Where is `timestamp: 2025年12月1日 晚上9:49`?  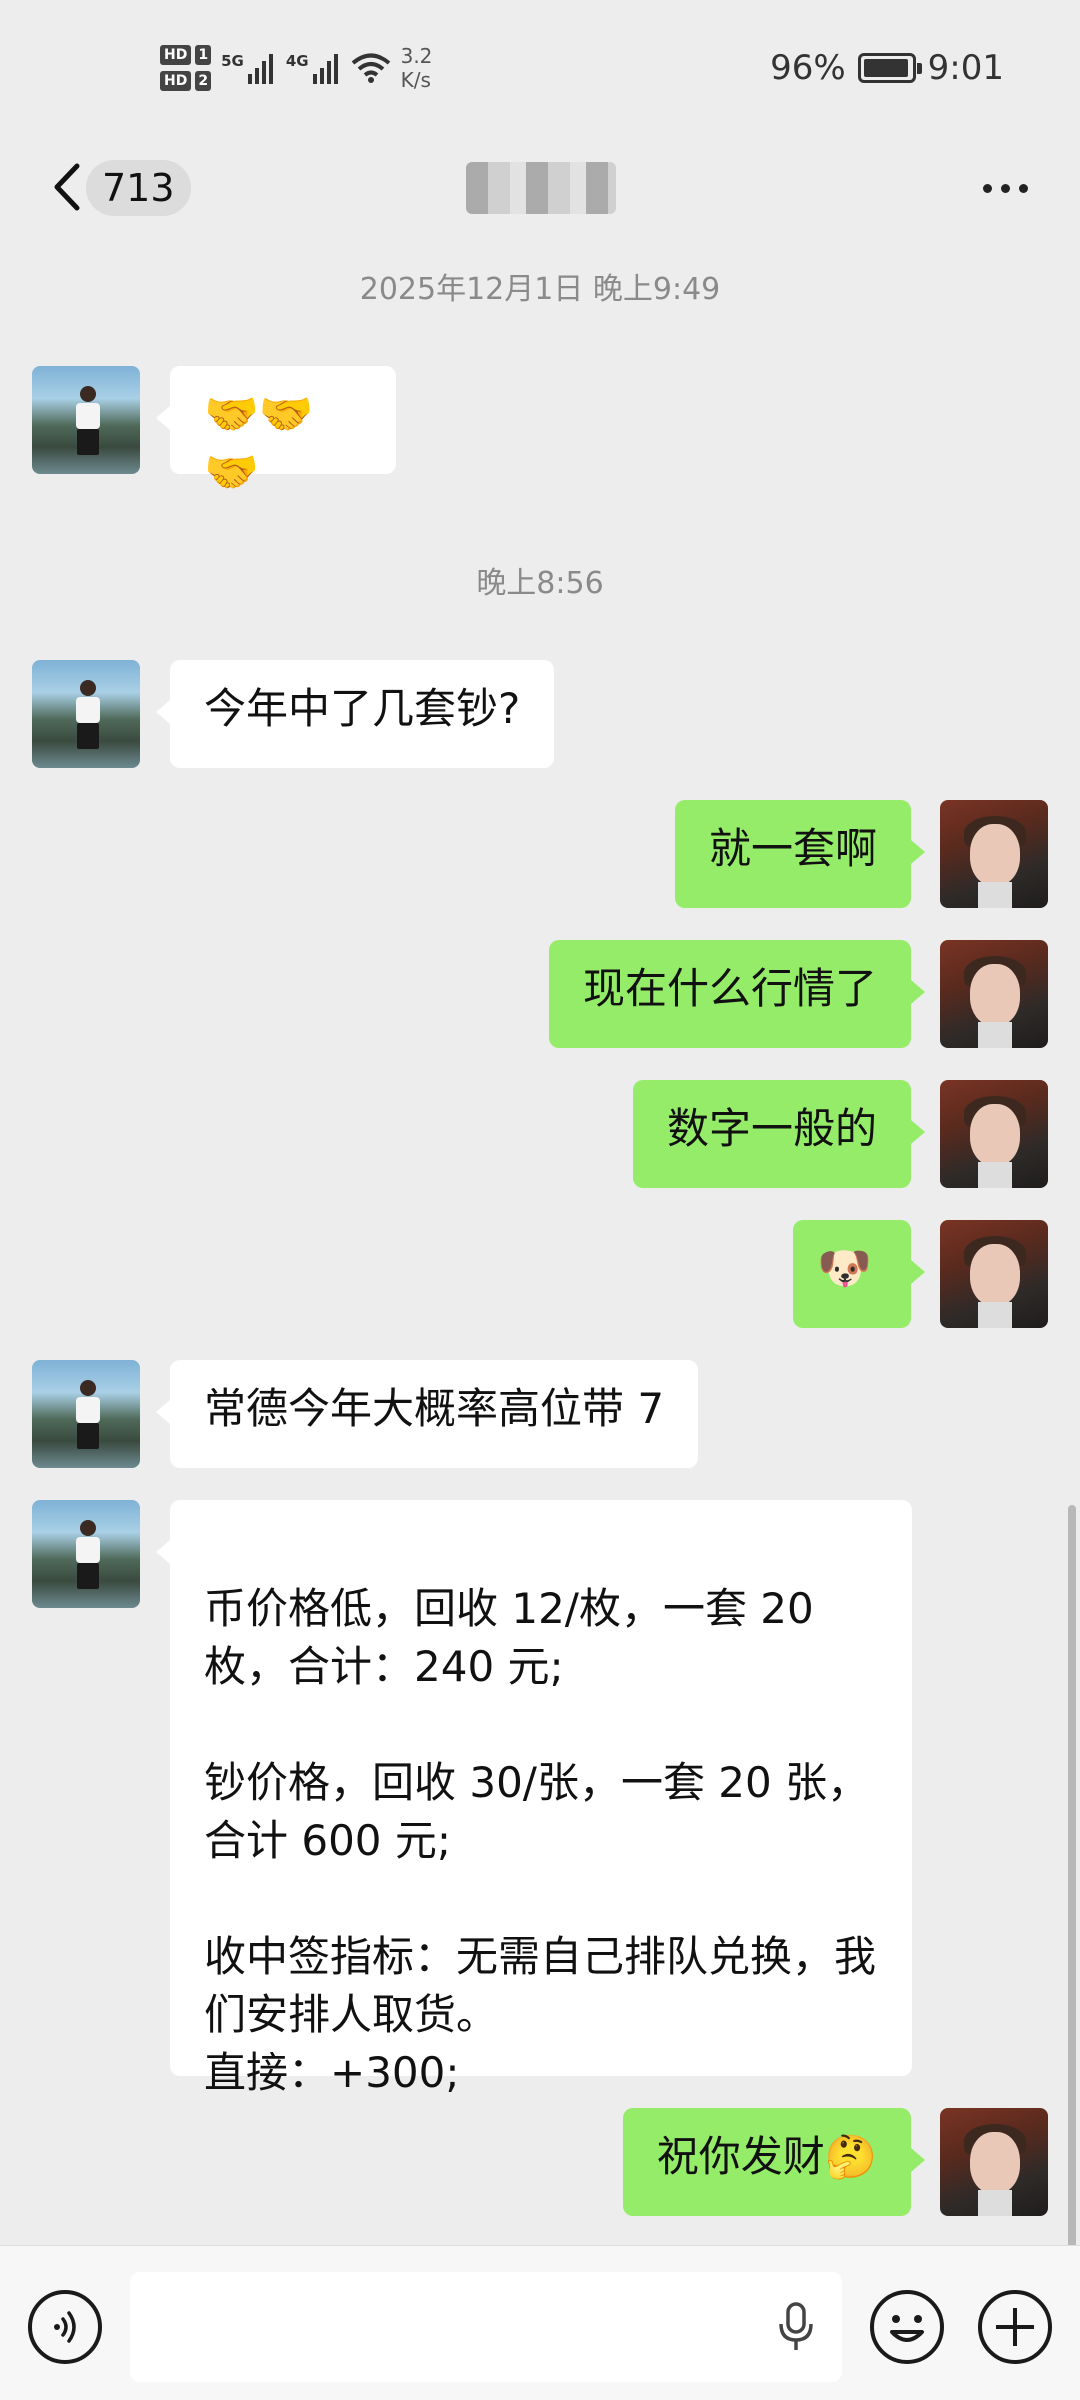 timestamp: 2025年12月1日 晚上9:49 is located at coordinates (540, 289).